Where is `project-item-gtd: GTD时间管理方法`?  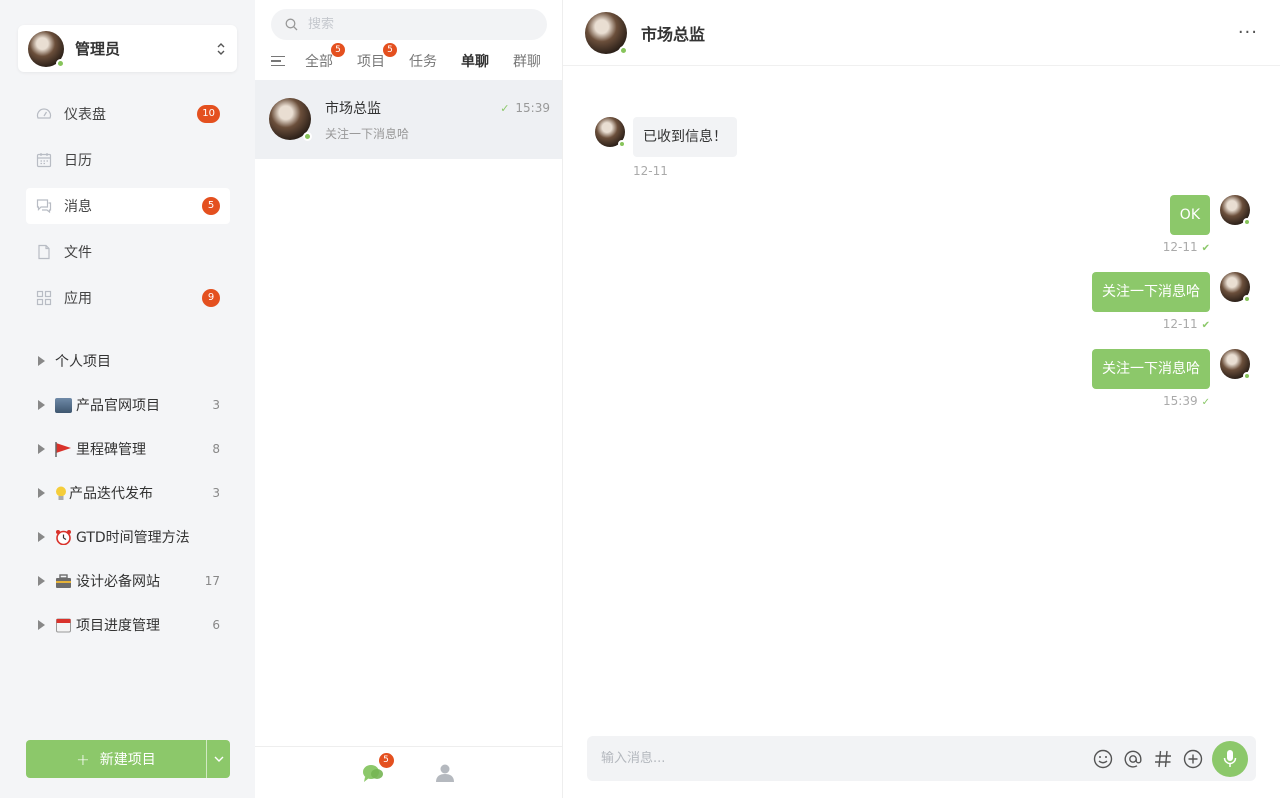
project-item-gtd: GTD时间管理方法 is located at coordinates (128, 537).